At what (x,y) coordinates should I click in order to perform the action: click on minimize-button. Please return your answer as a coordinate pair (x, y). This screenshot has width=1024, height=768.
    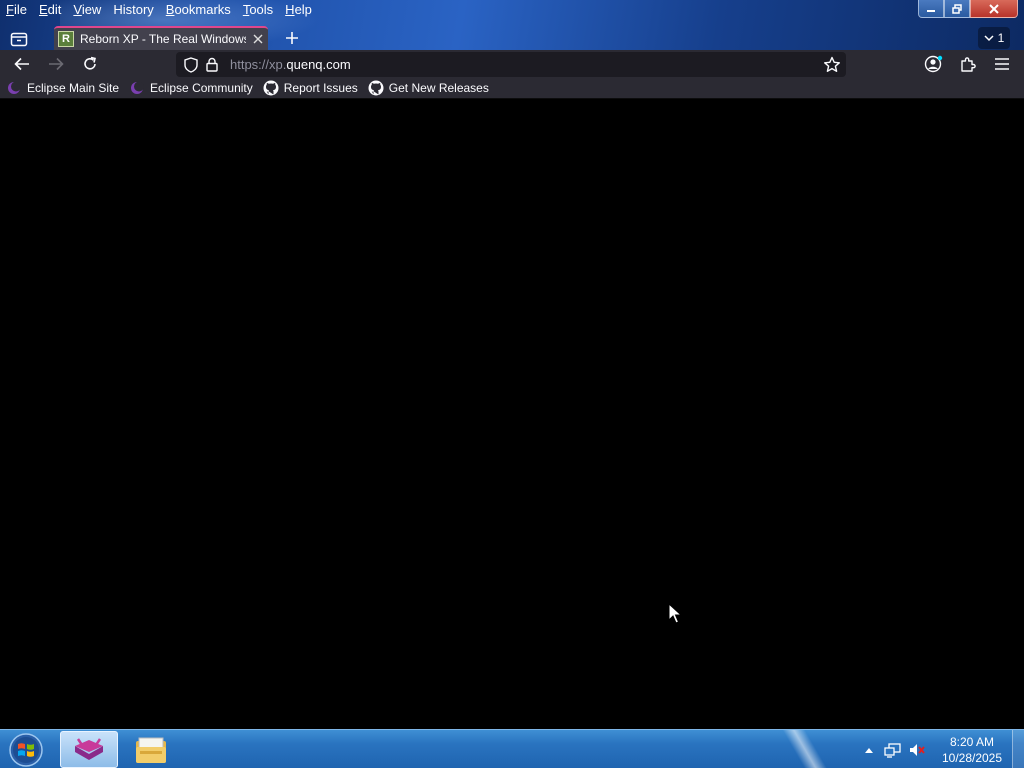
    Looking at the image, I should click on (931, 9).